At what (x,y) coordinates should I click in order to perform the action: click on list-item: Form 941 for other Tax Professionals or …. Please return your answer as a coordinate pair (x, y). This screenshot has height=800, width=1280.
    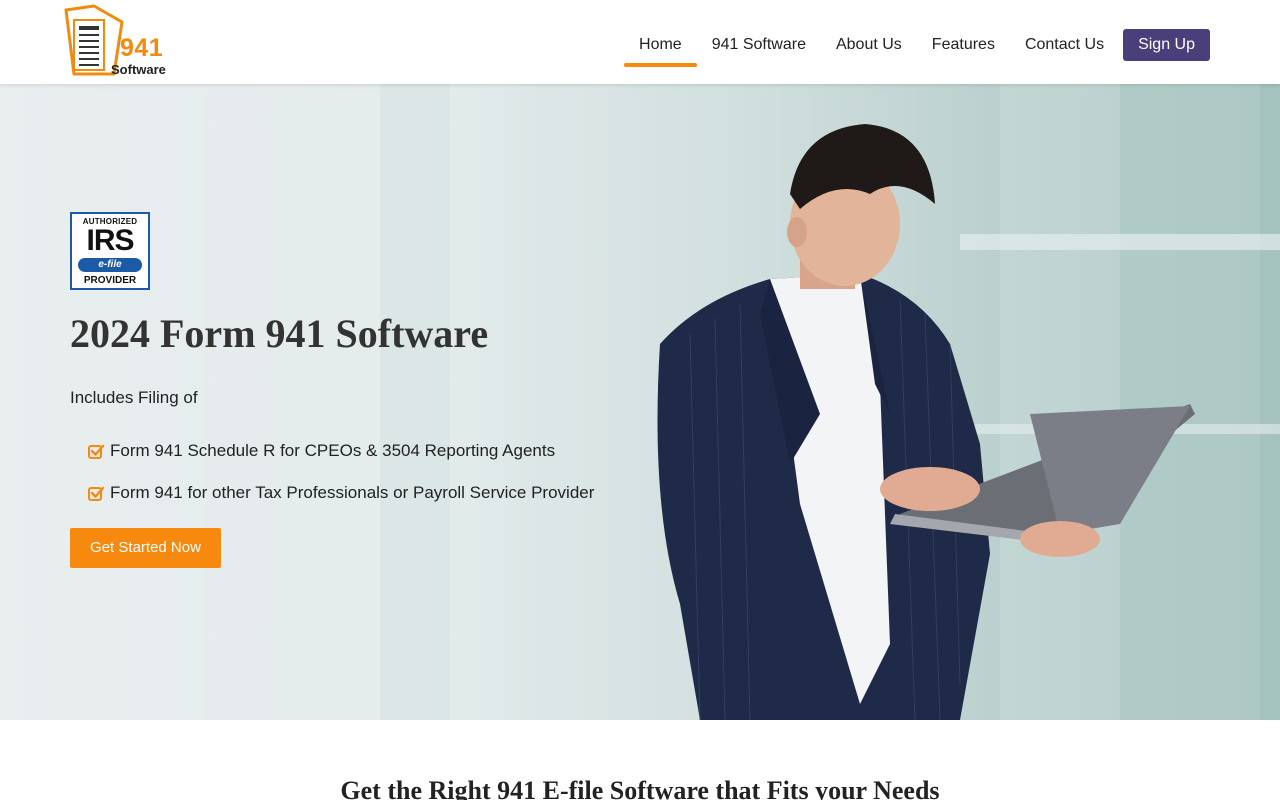
    Looking at the image, I should click on (341, 493).